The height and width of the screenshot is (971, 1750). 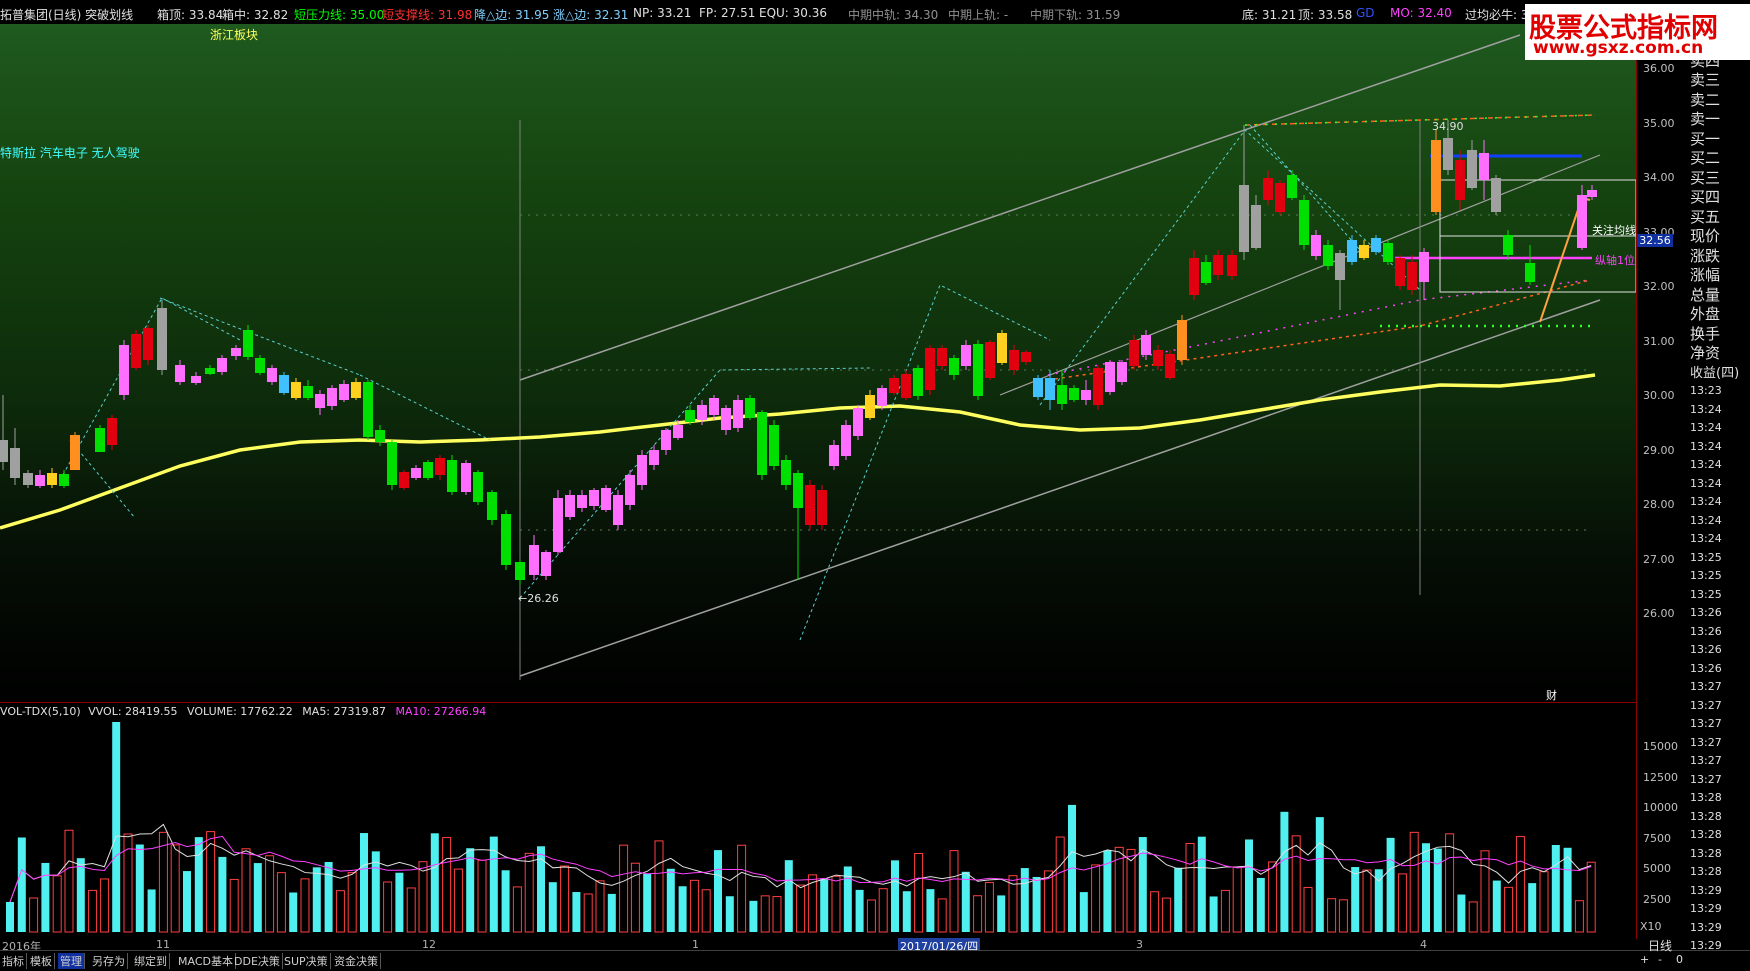 I want to click on tick-time: 13:27, so click(x=1706, y=686).